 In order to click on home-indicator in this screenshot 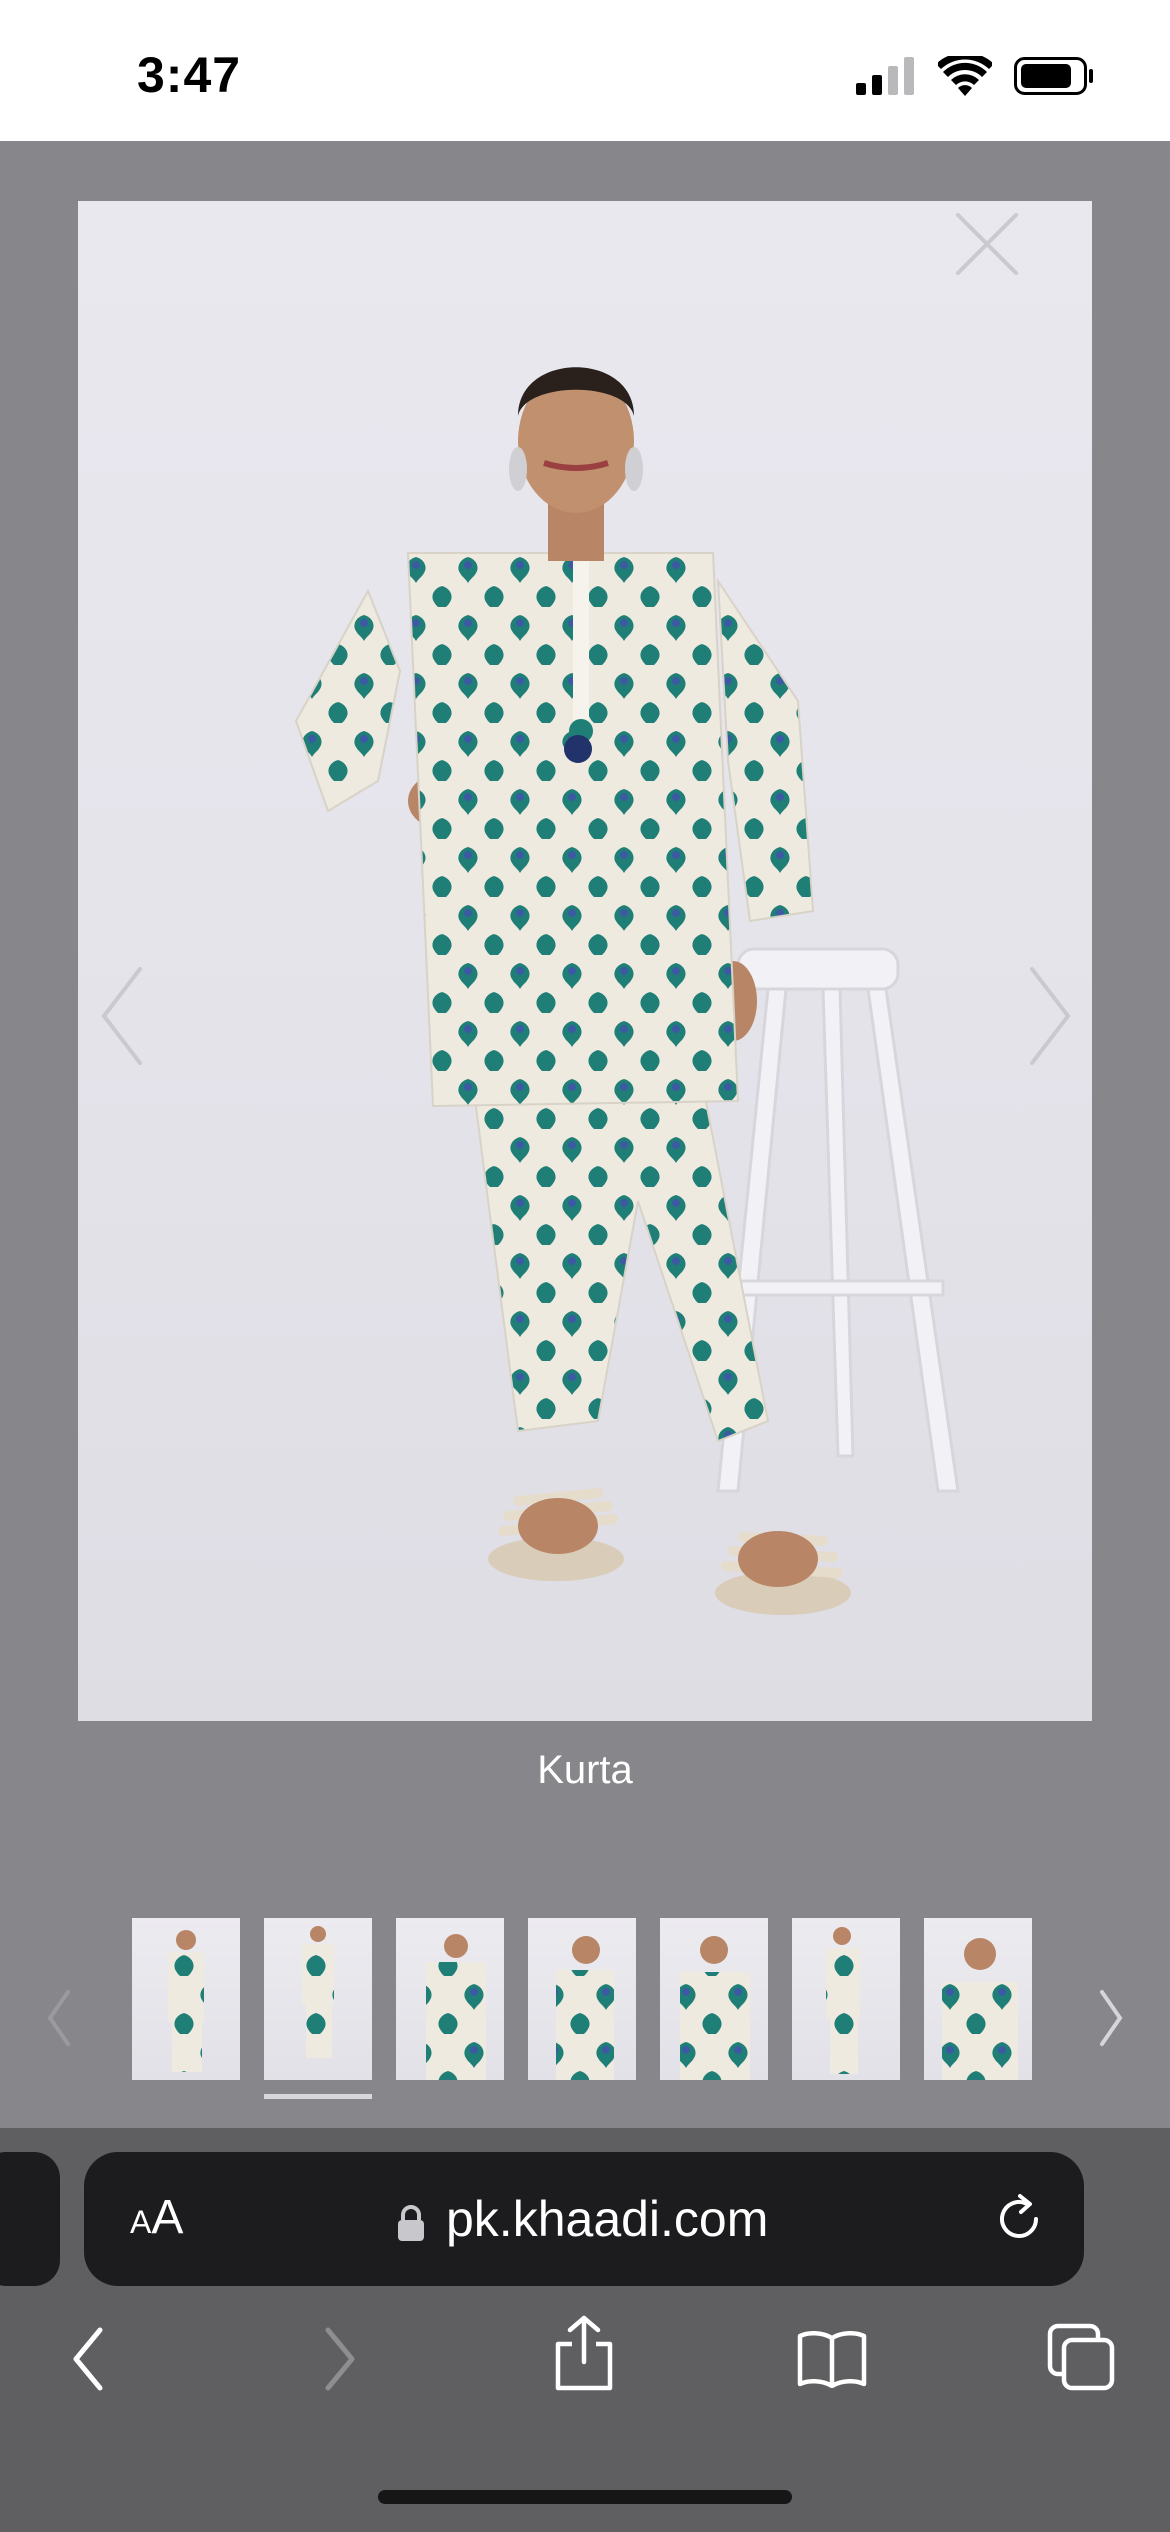, I will do `click(585, 2497)`.